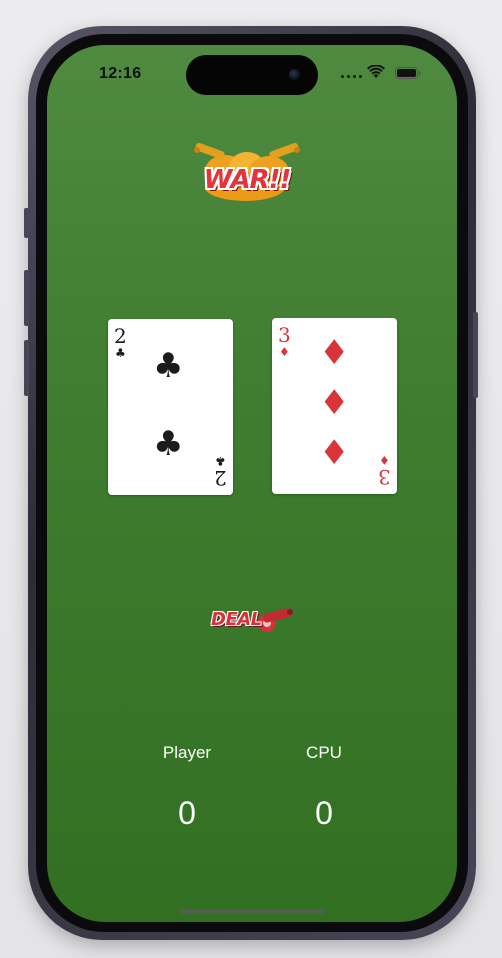 This screenshot has height=958, width=502. I want to click on wifi-icon, so click(376, 71).